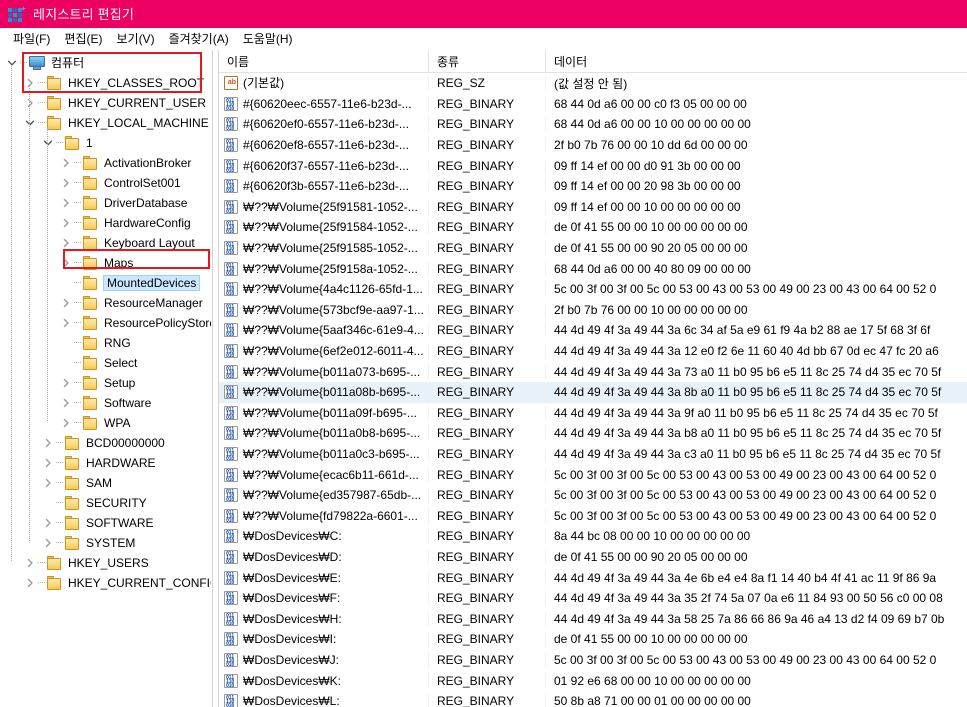  Describe the element at coordinates (105, 283) in the screenshot. I see `tree-item-mounteddevices: MountedDevices` at that location.